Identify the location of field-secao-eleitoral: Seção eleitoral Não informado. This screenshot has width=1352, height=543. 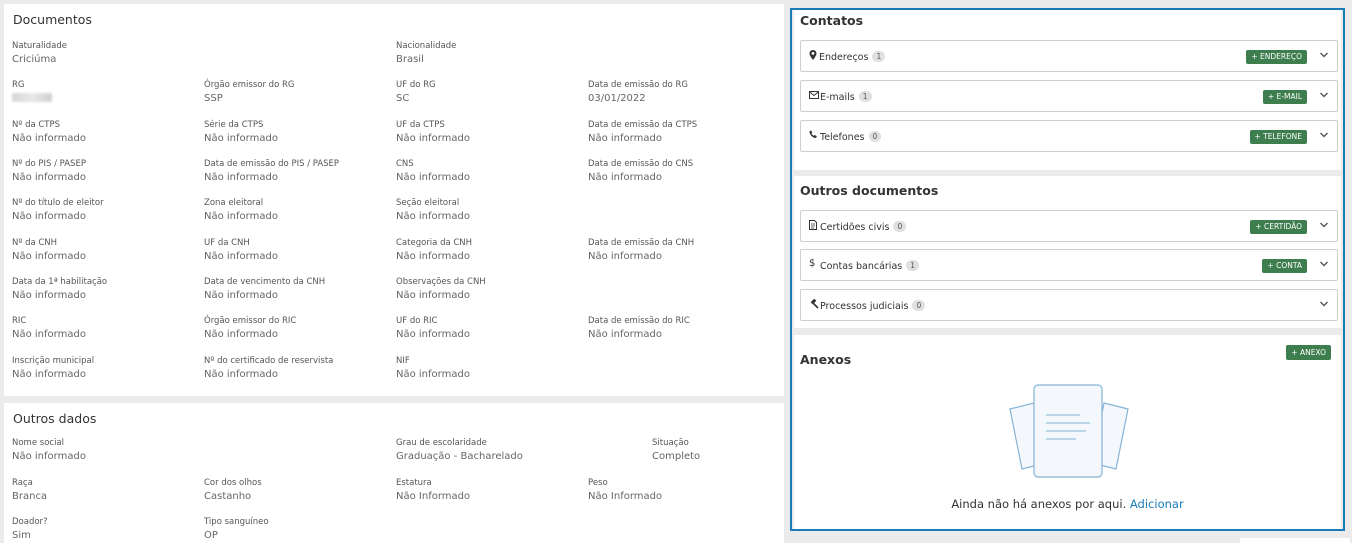
(433, 210).